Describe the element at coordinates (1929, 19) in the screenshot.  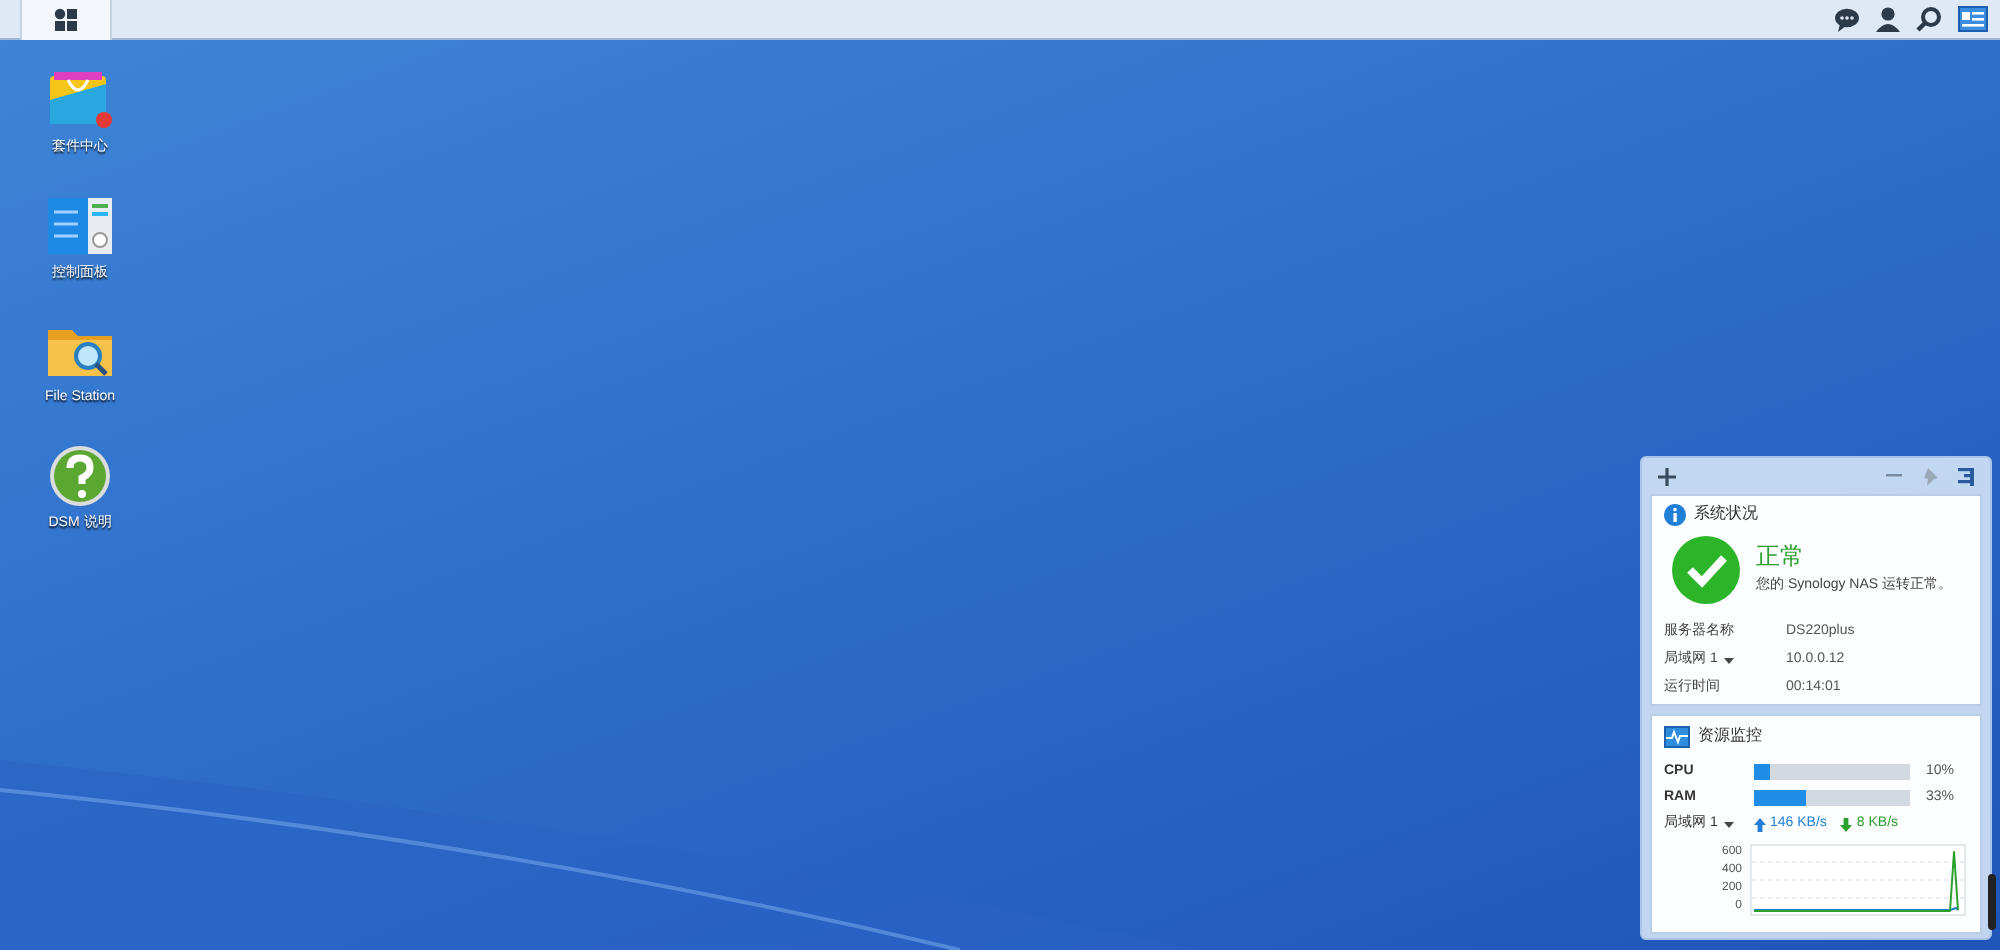
I see `search-icon` at that location.